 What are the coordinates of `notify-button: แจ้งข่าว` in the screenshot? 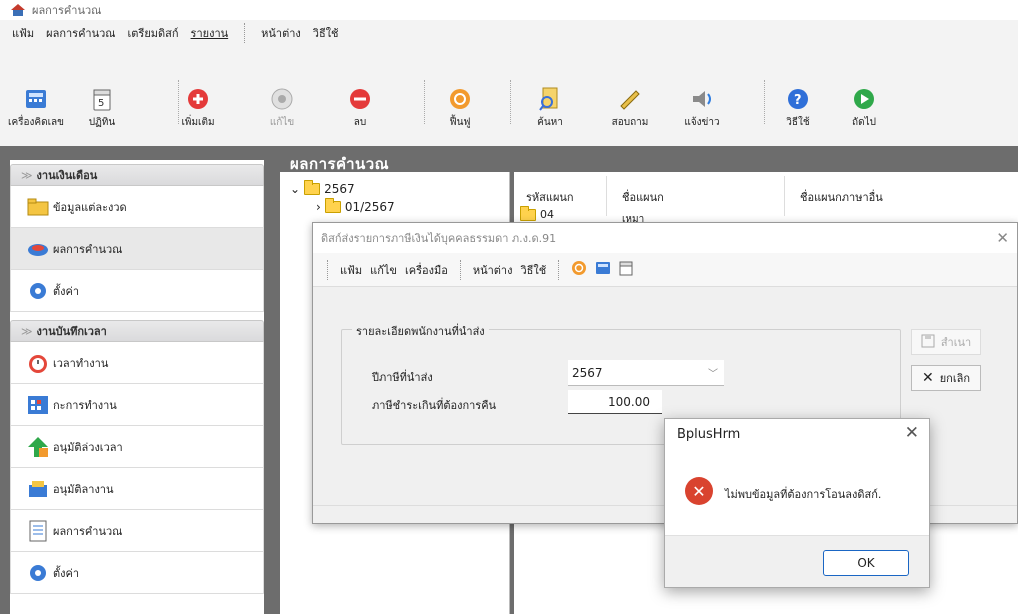 It's located at (702, 101).